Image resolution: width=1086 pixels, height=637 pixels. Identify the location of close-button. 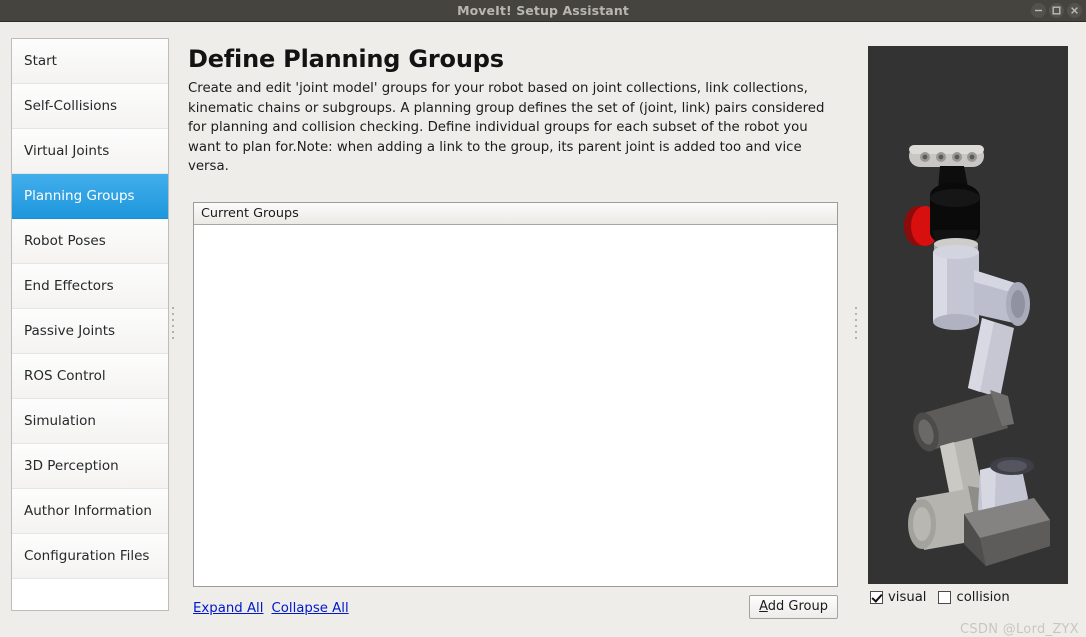
(1074, 10).